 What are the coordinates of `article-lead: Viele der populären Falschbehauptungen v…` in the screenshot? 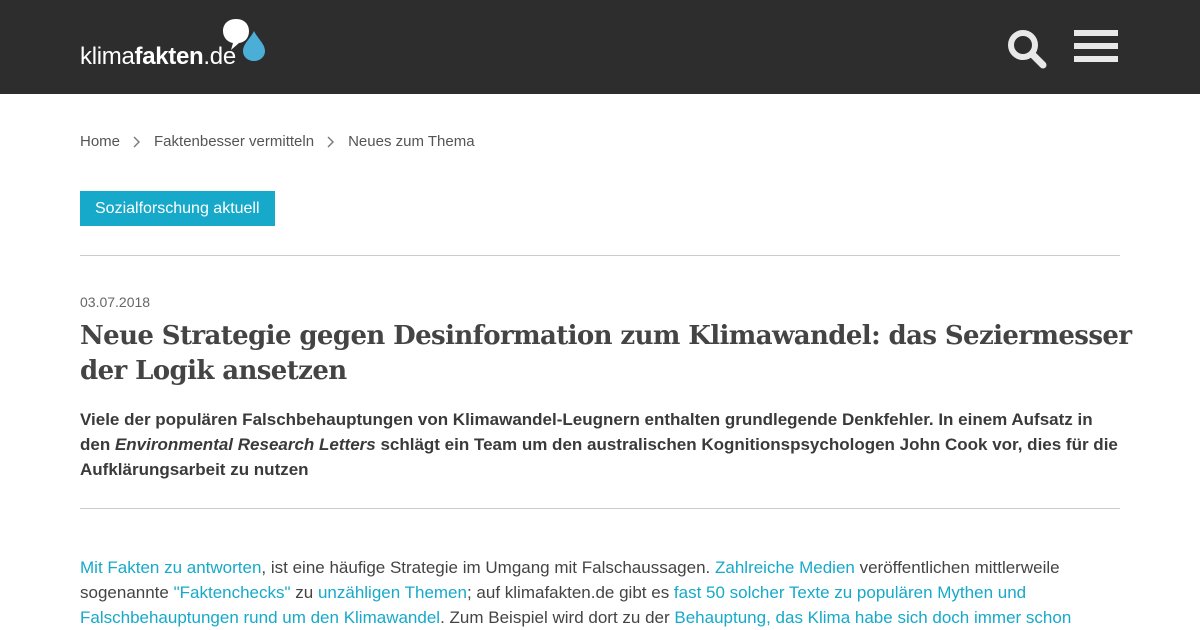 It's located at (599, 444).